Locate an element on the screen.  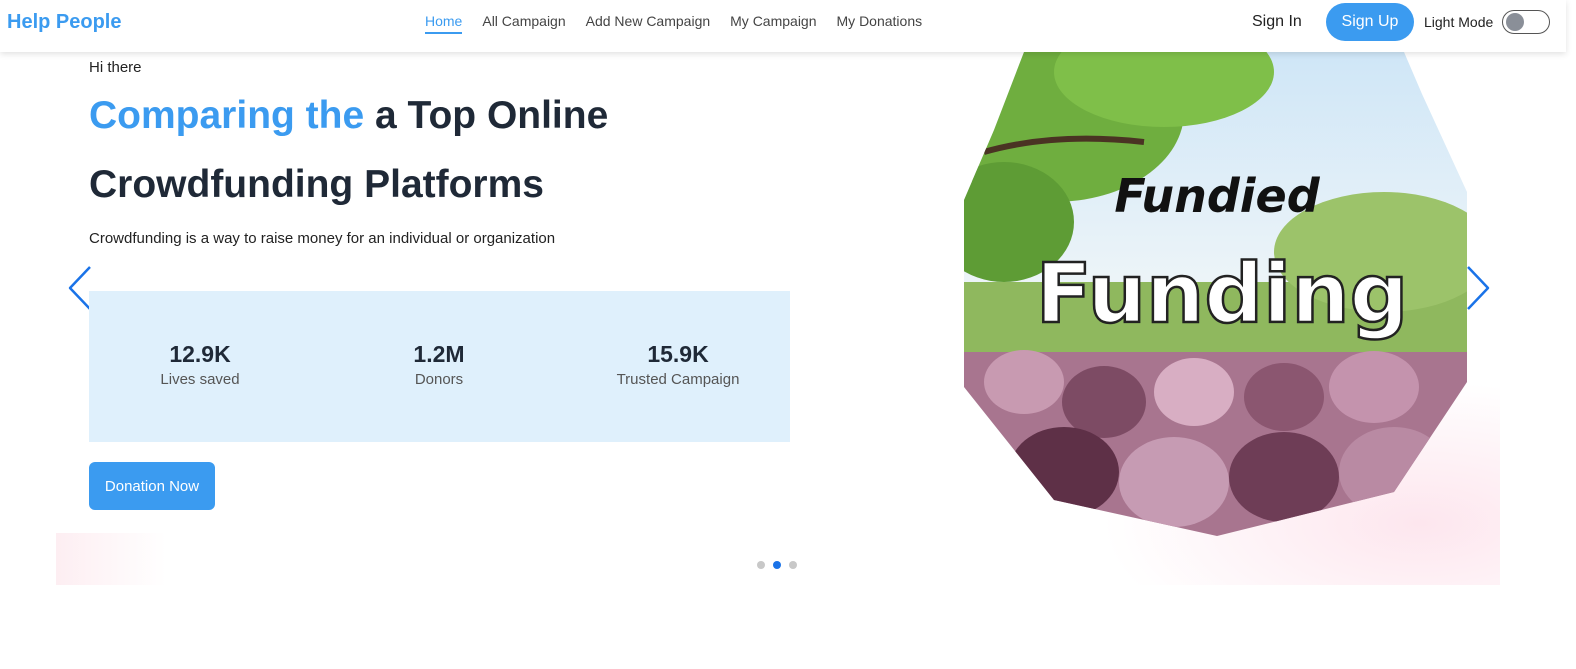
hero-title: Comparing the a Top Online is located at coordinates (348, 116).